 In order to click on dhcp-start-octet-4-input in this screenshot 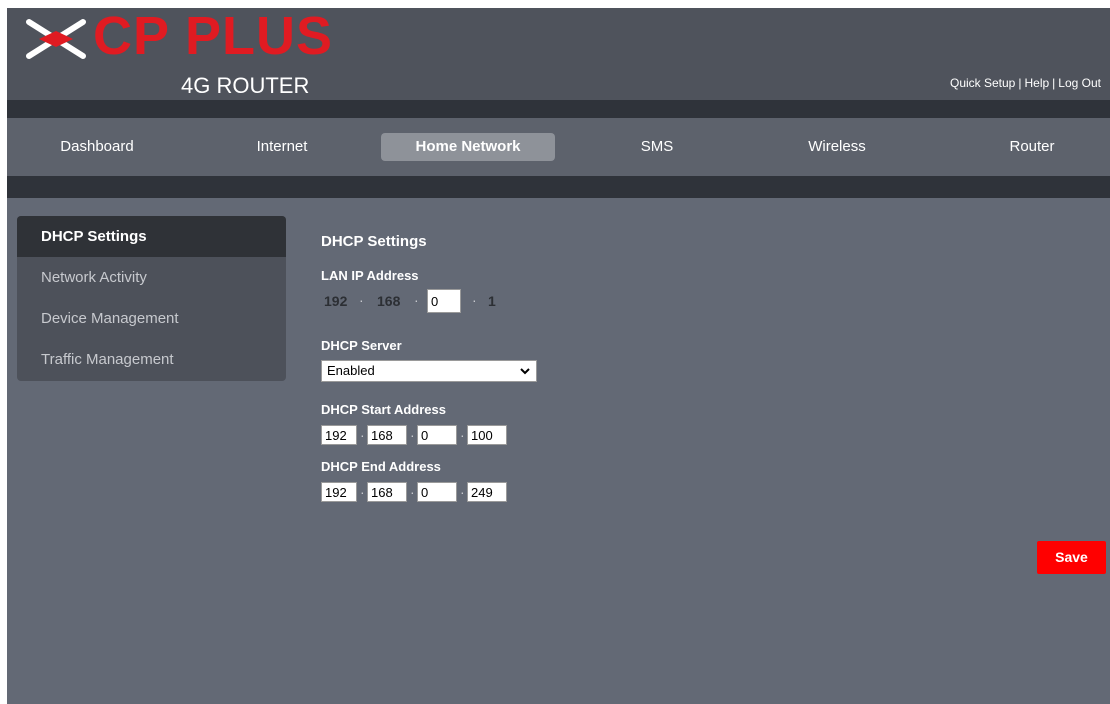, I will do `click(487, 435)`.